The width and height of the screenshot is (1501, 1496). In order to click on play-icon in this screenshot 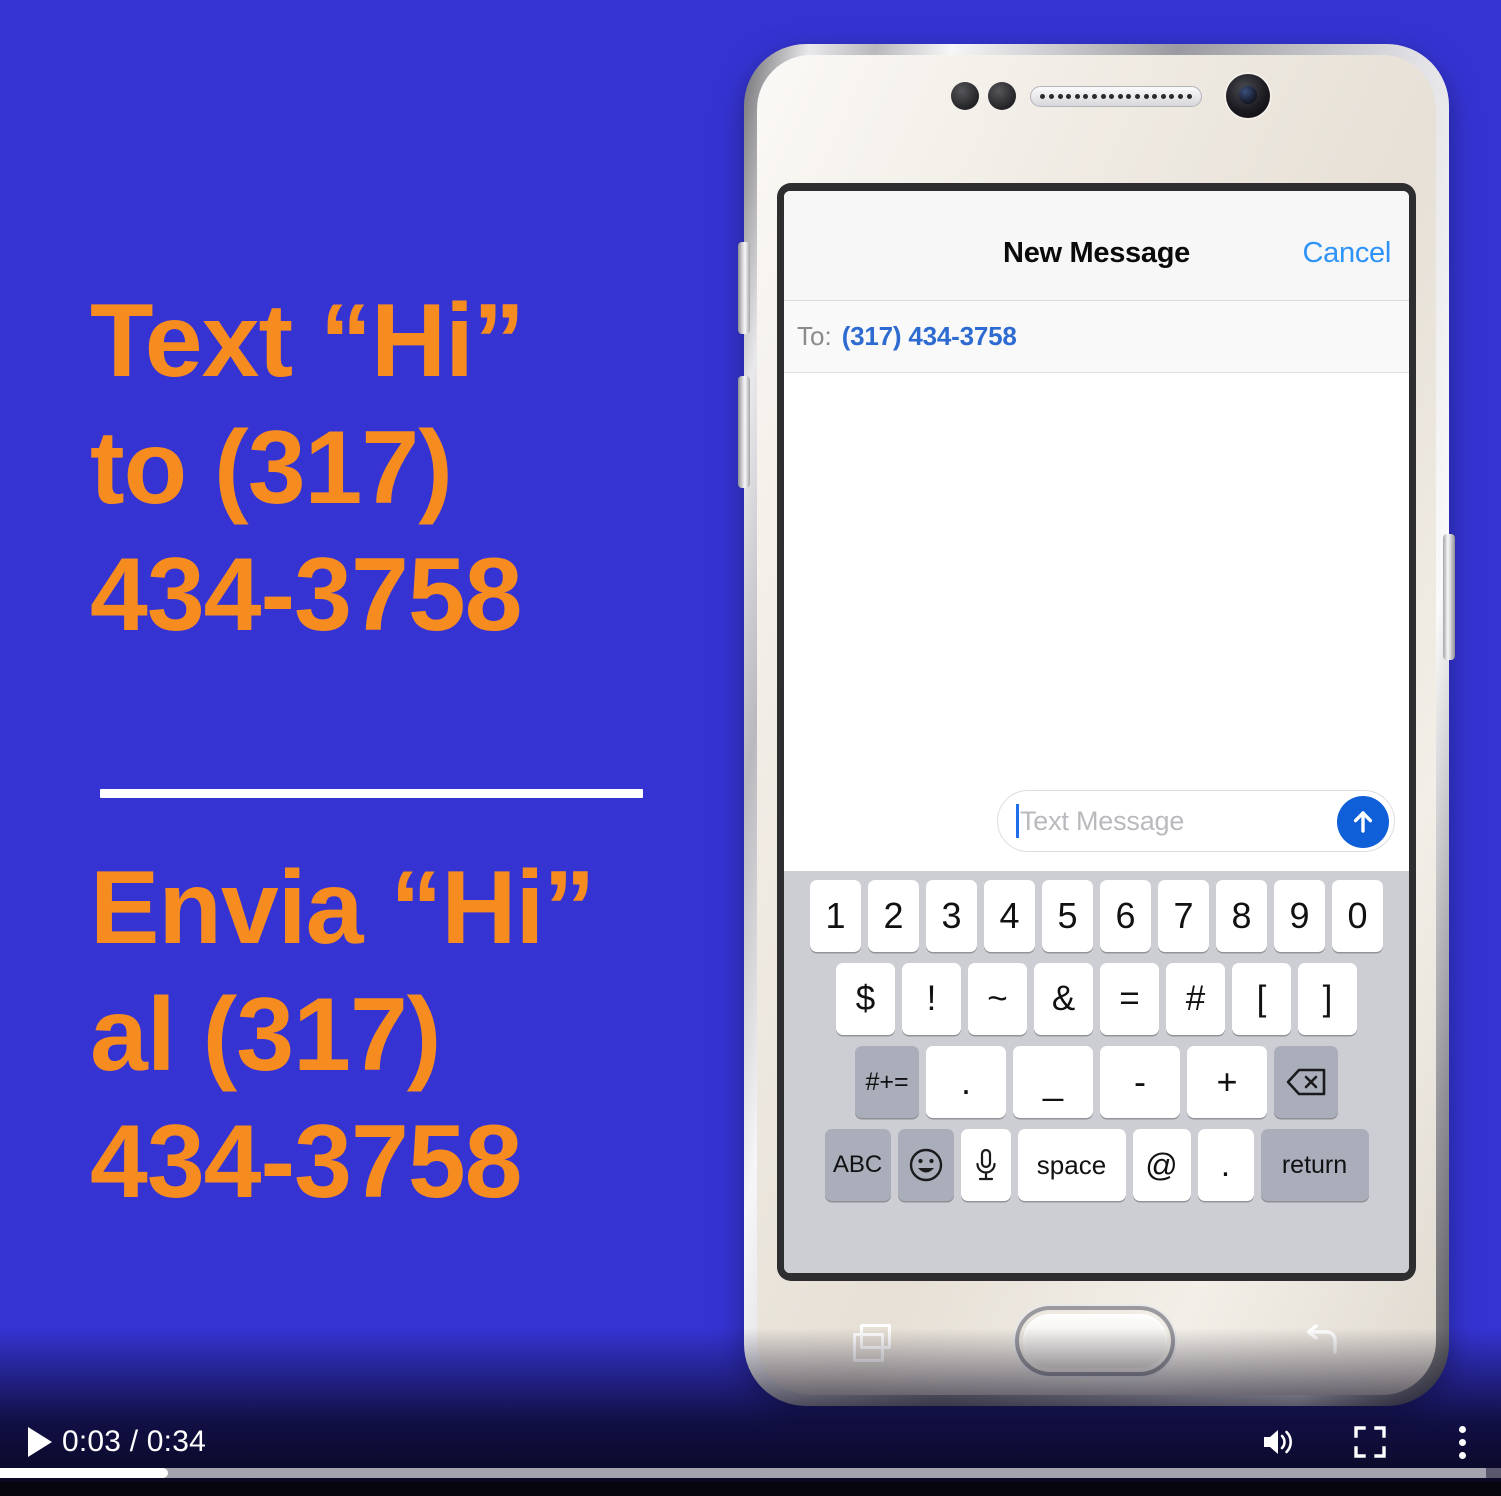, I will do `click(40, 1442)`.